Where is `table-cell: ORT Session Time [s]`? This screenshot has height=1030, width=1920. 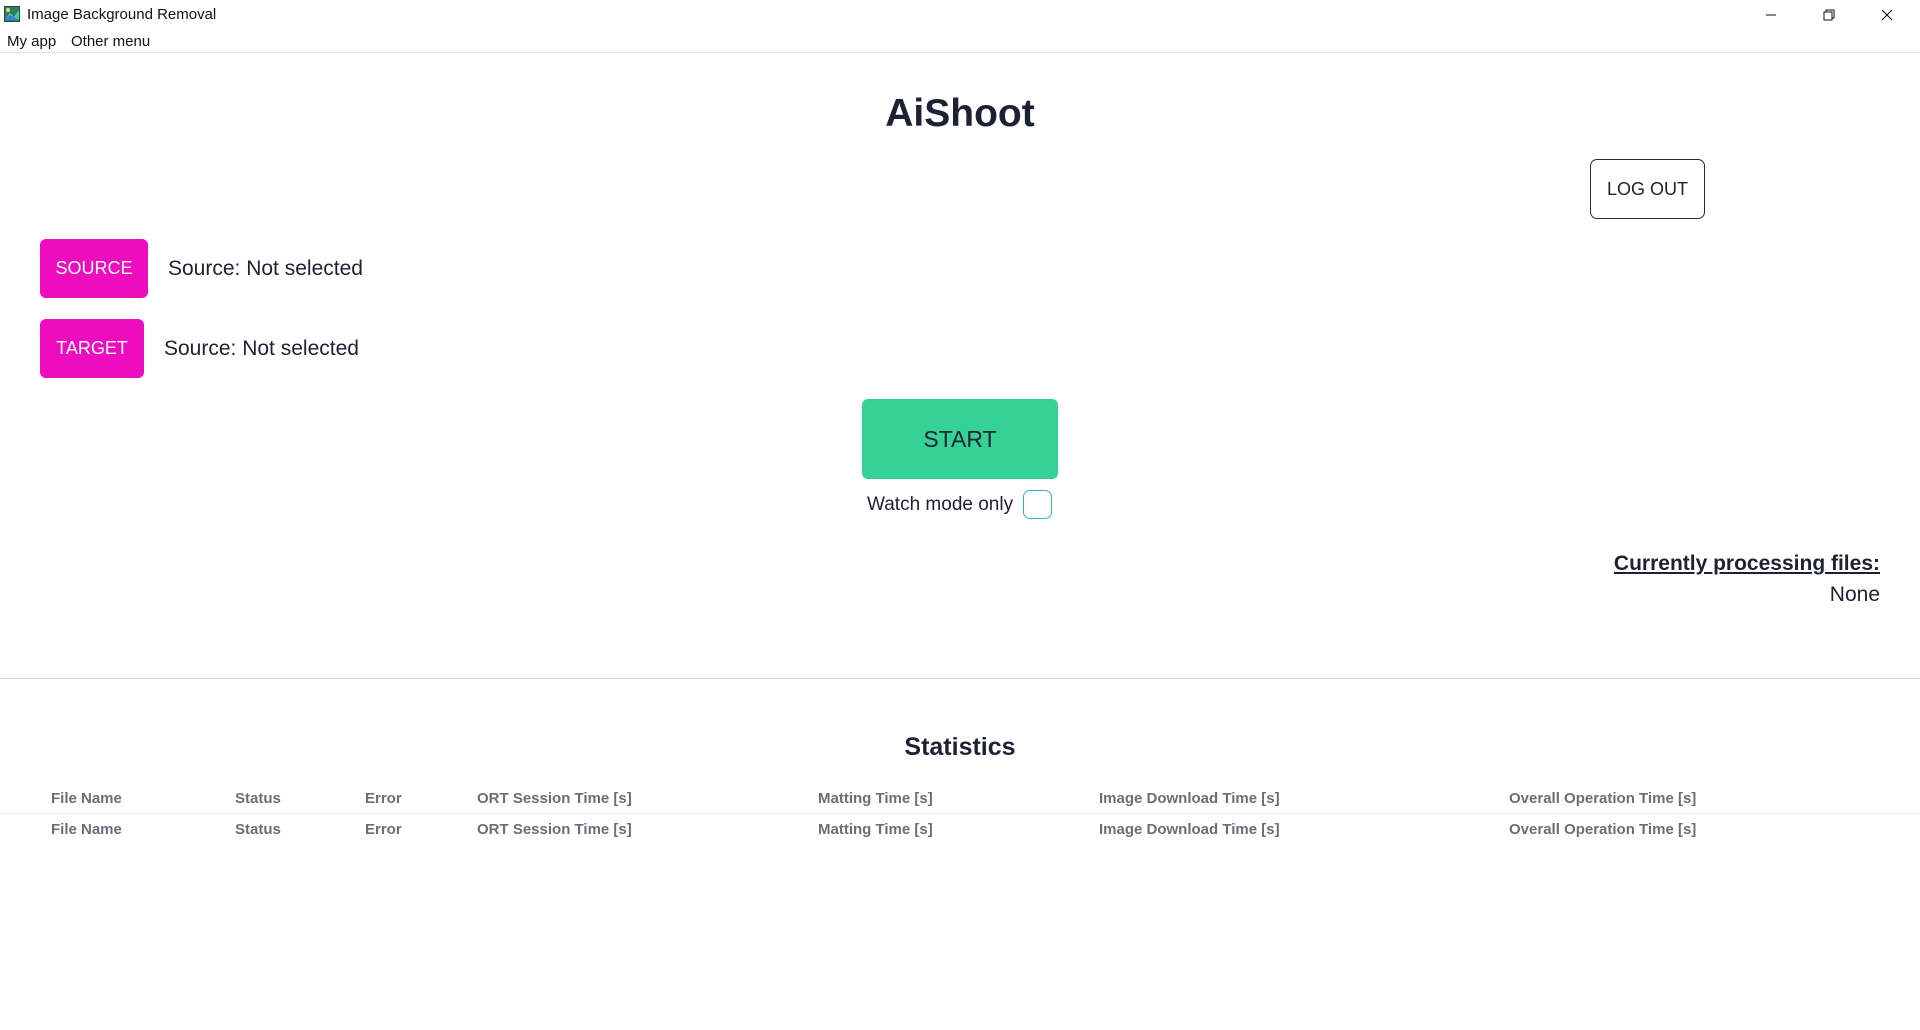 table-cell: ORT Session Time [s] is located at coordinates (554, 829).